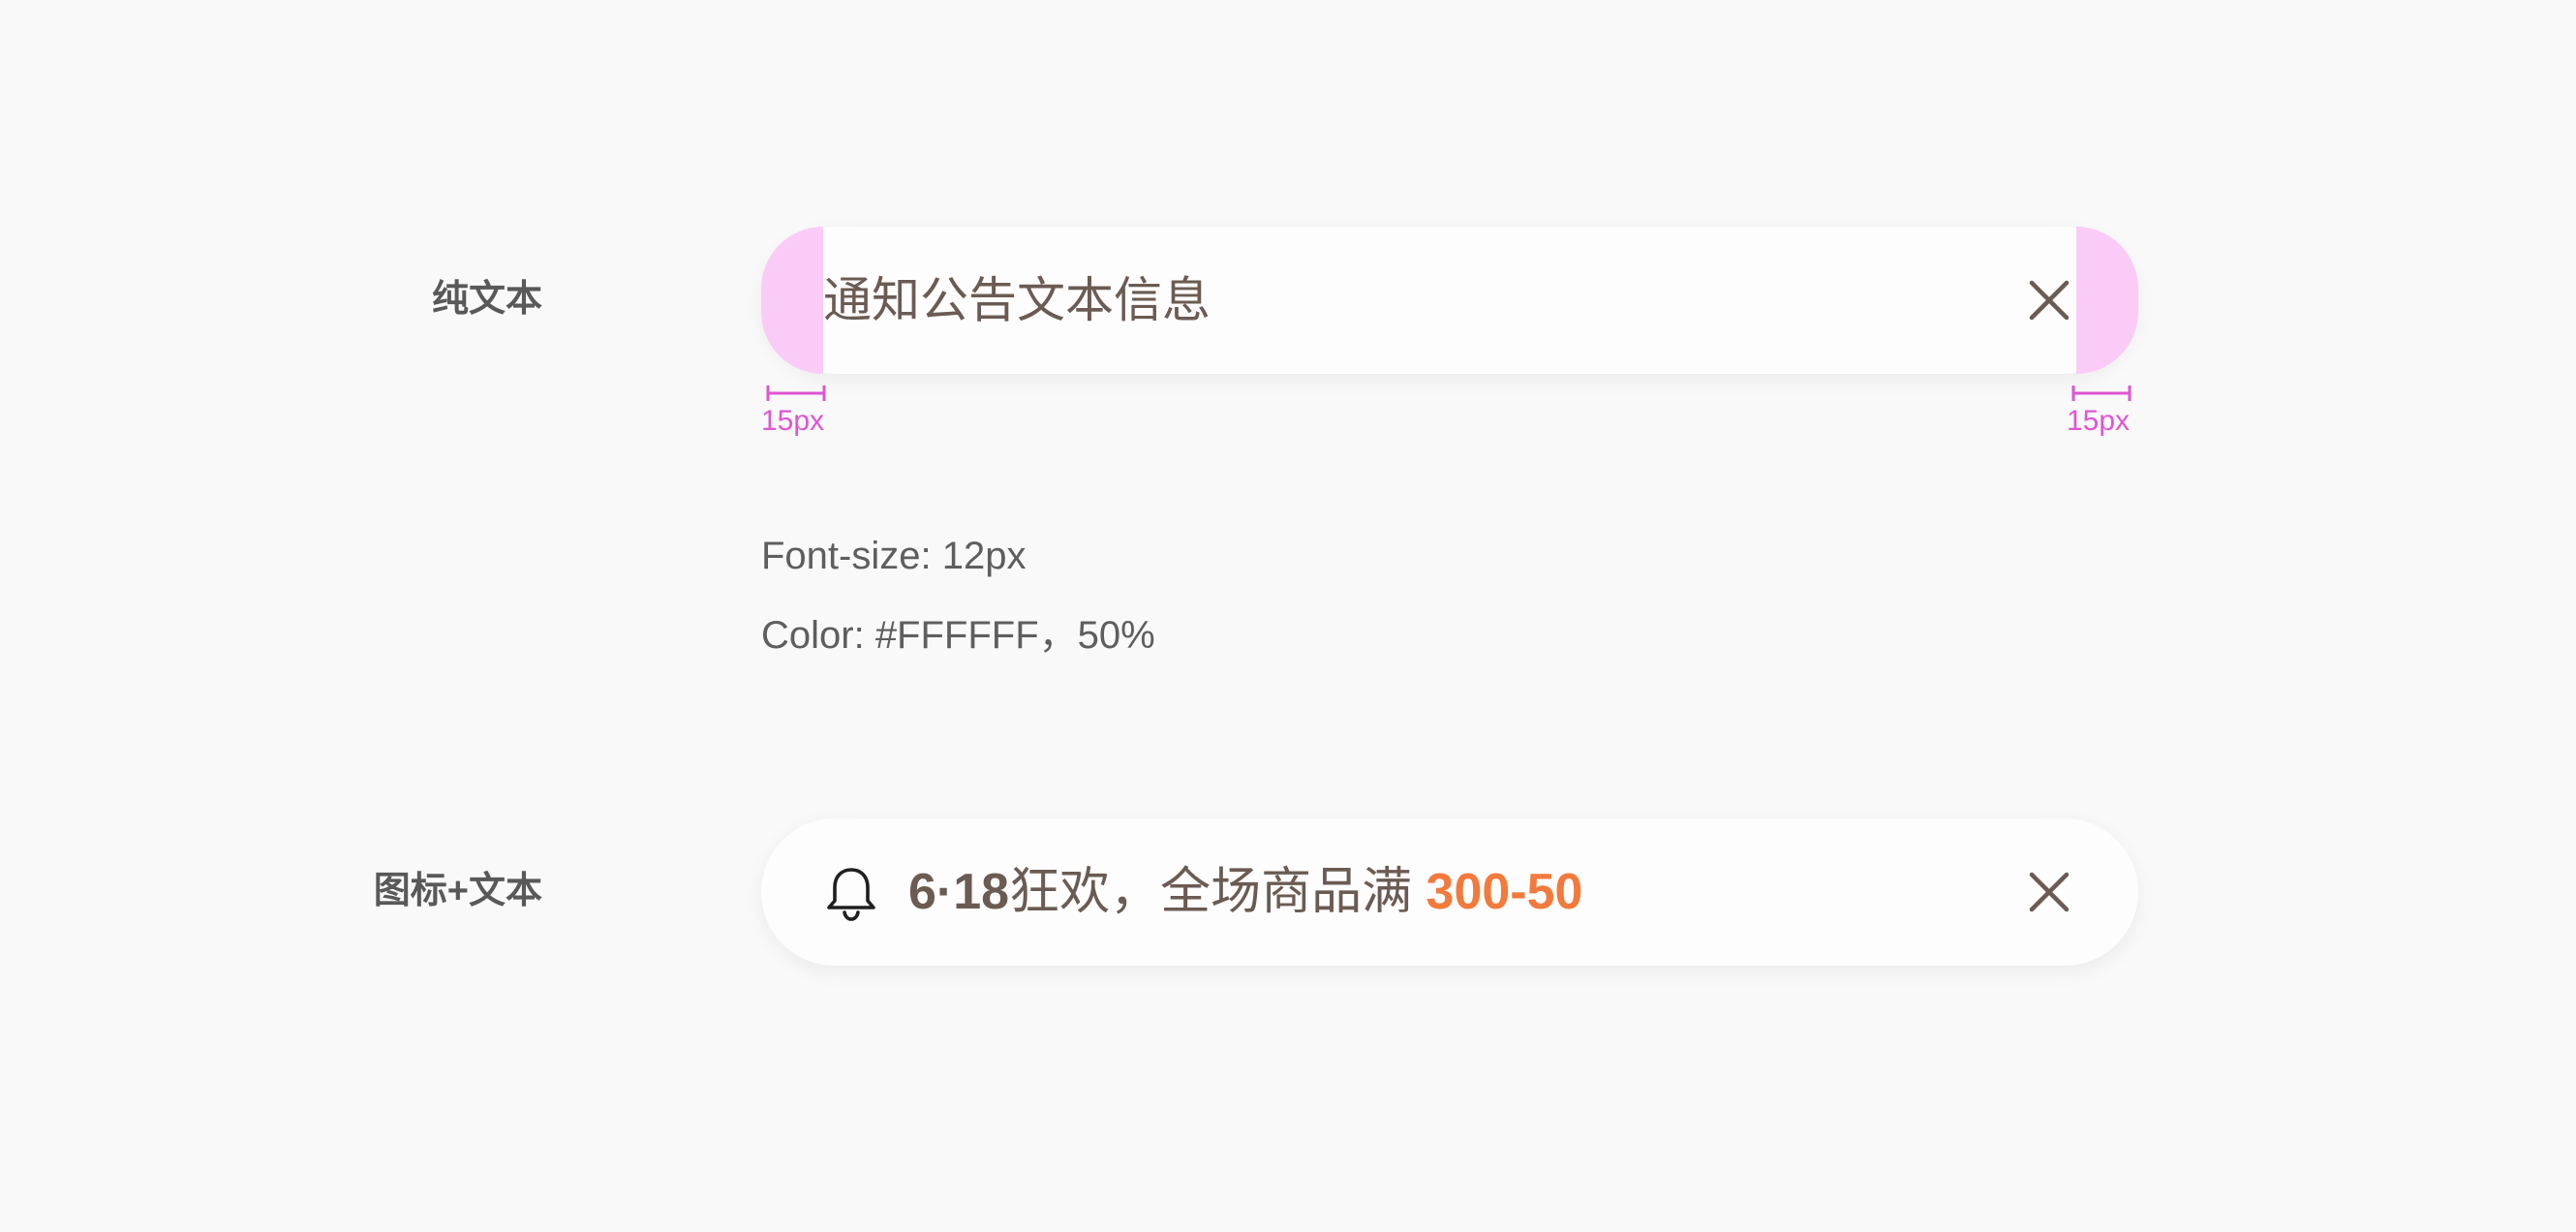  Describe the element at coordinates (851, 893) in the screenshot. I see `bell-icon` at that location.